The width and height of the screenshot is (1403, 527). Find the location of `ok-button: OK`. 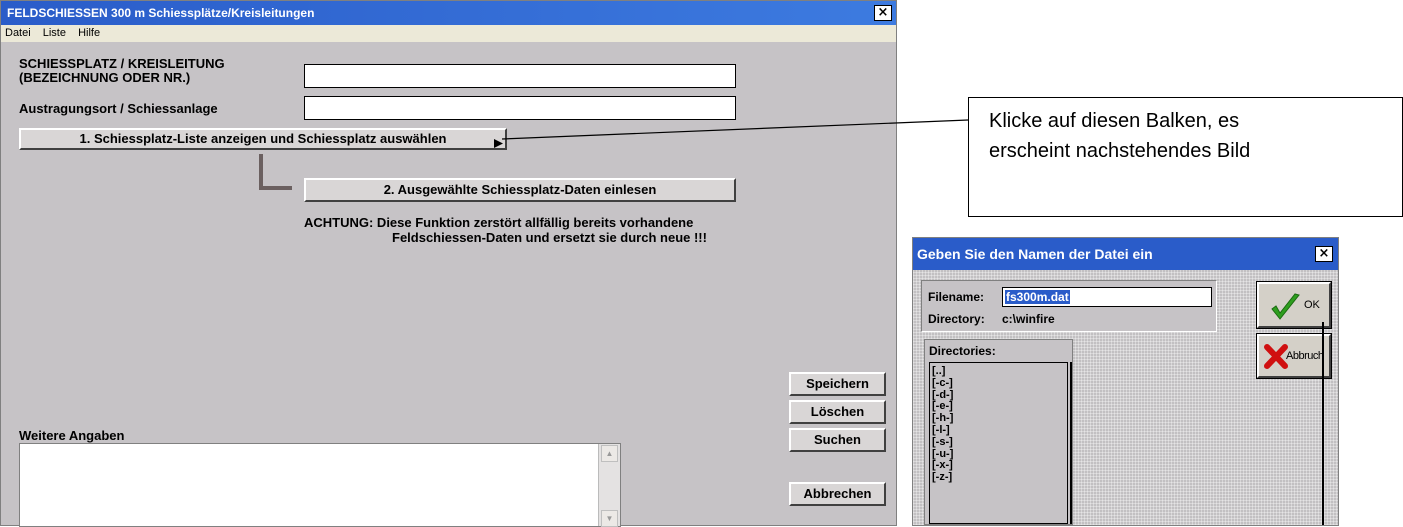

ok-button: OK is located at coordinates (1294, 305).